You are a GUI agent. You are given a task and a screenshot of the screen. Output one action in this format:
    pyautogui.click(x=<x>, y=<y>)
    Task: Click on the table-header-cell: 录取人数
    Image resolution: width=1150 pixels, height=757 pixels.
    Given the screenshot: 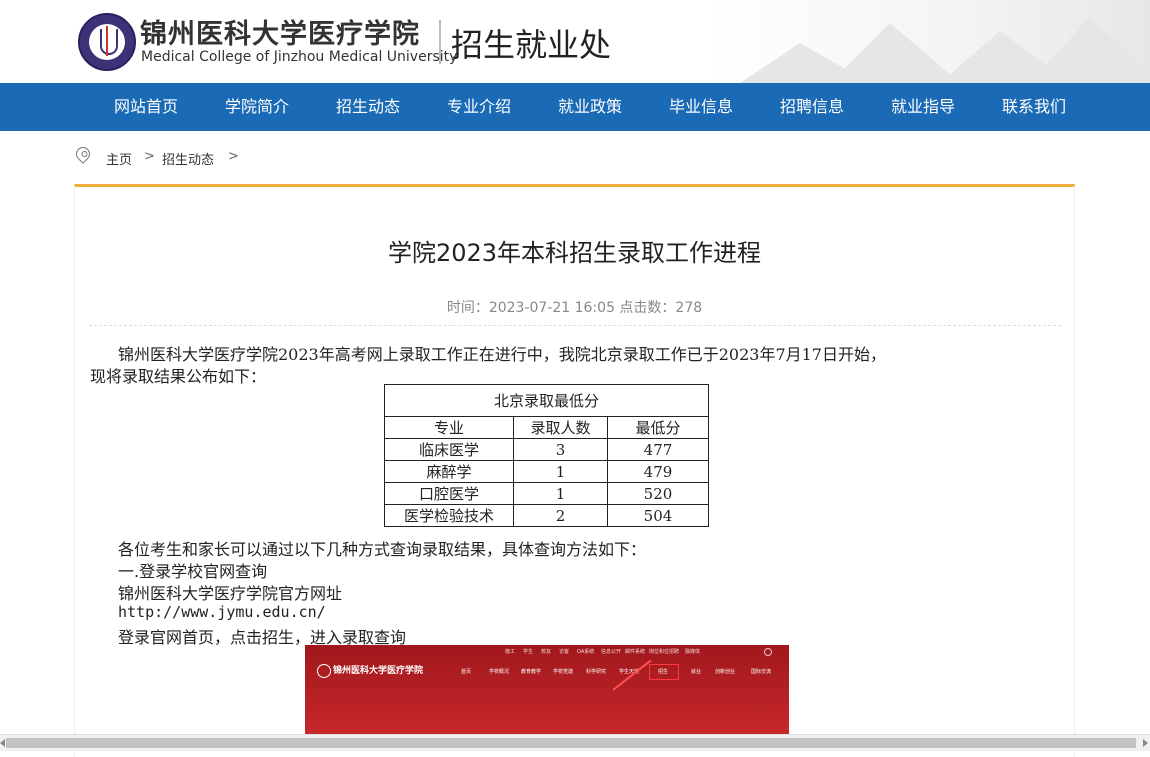 What is the action you would take?
    pyautogui.click(x=560, y=427)
    